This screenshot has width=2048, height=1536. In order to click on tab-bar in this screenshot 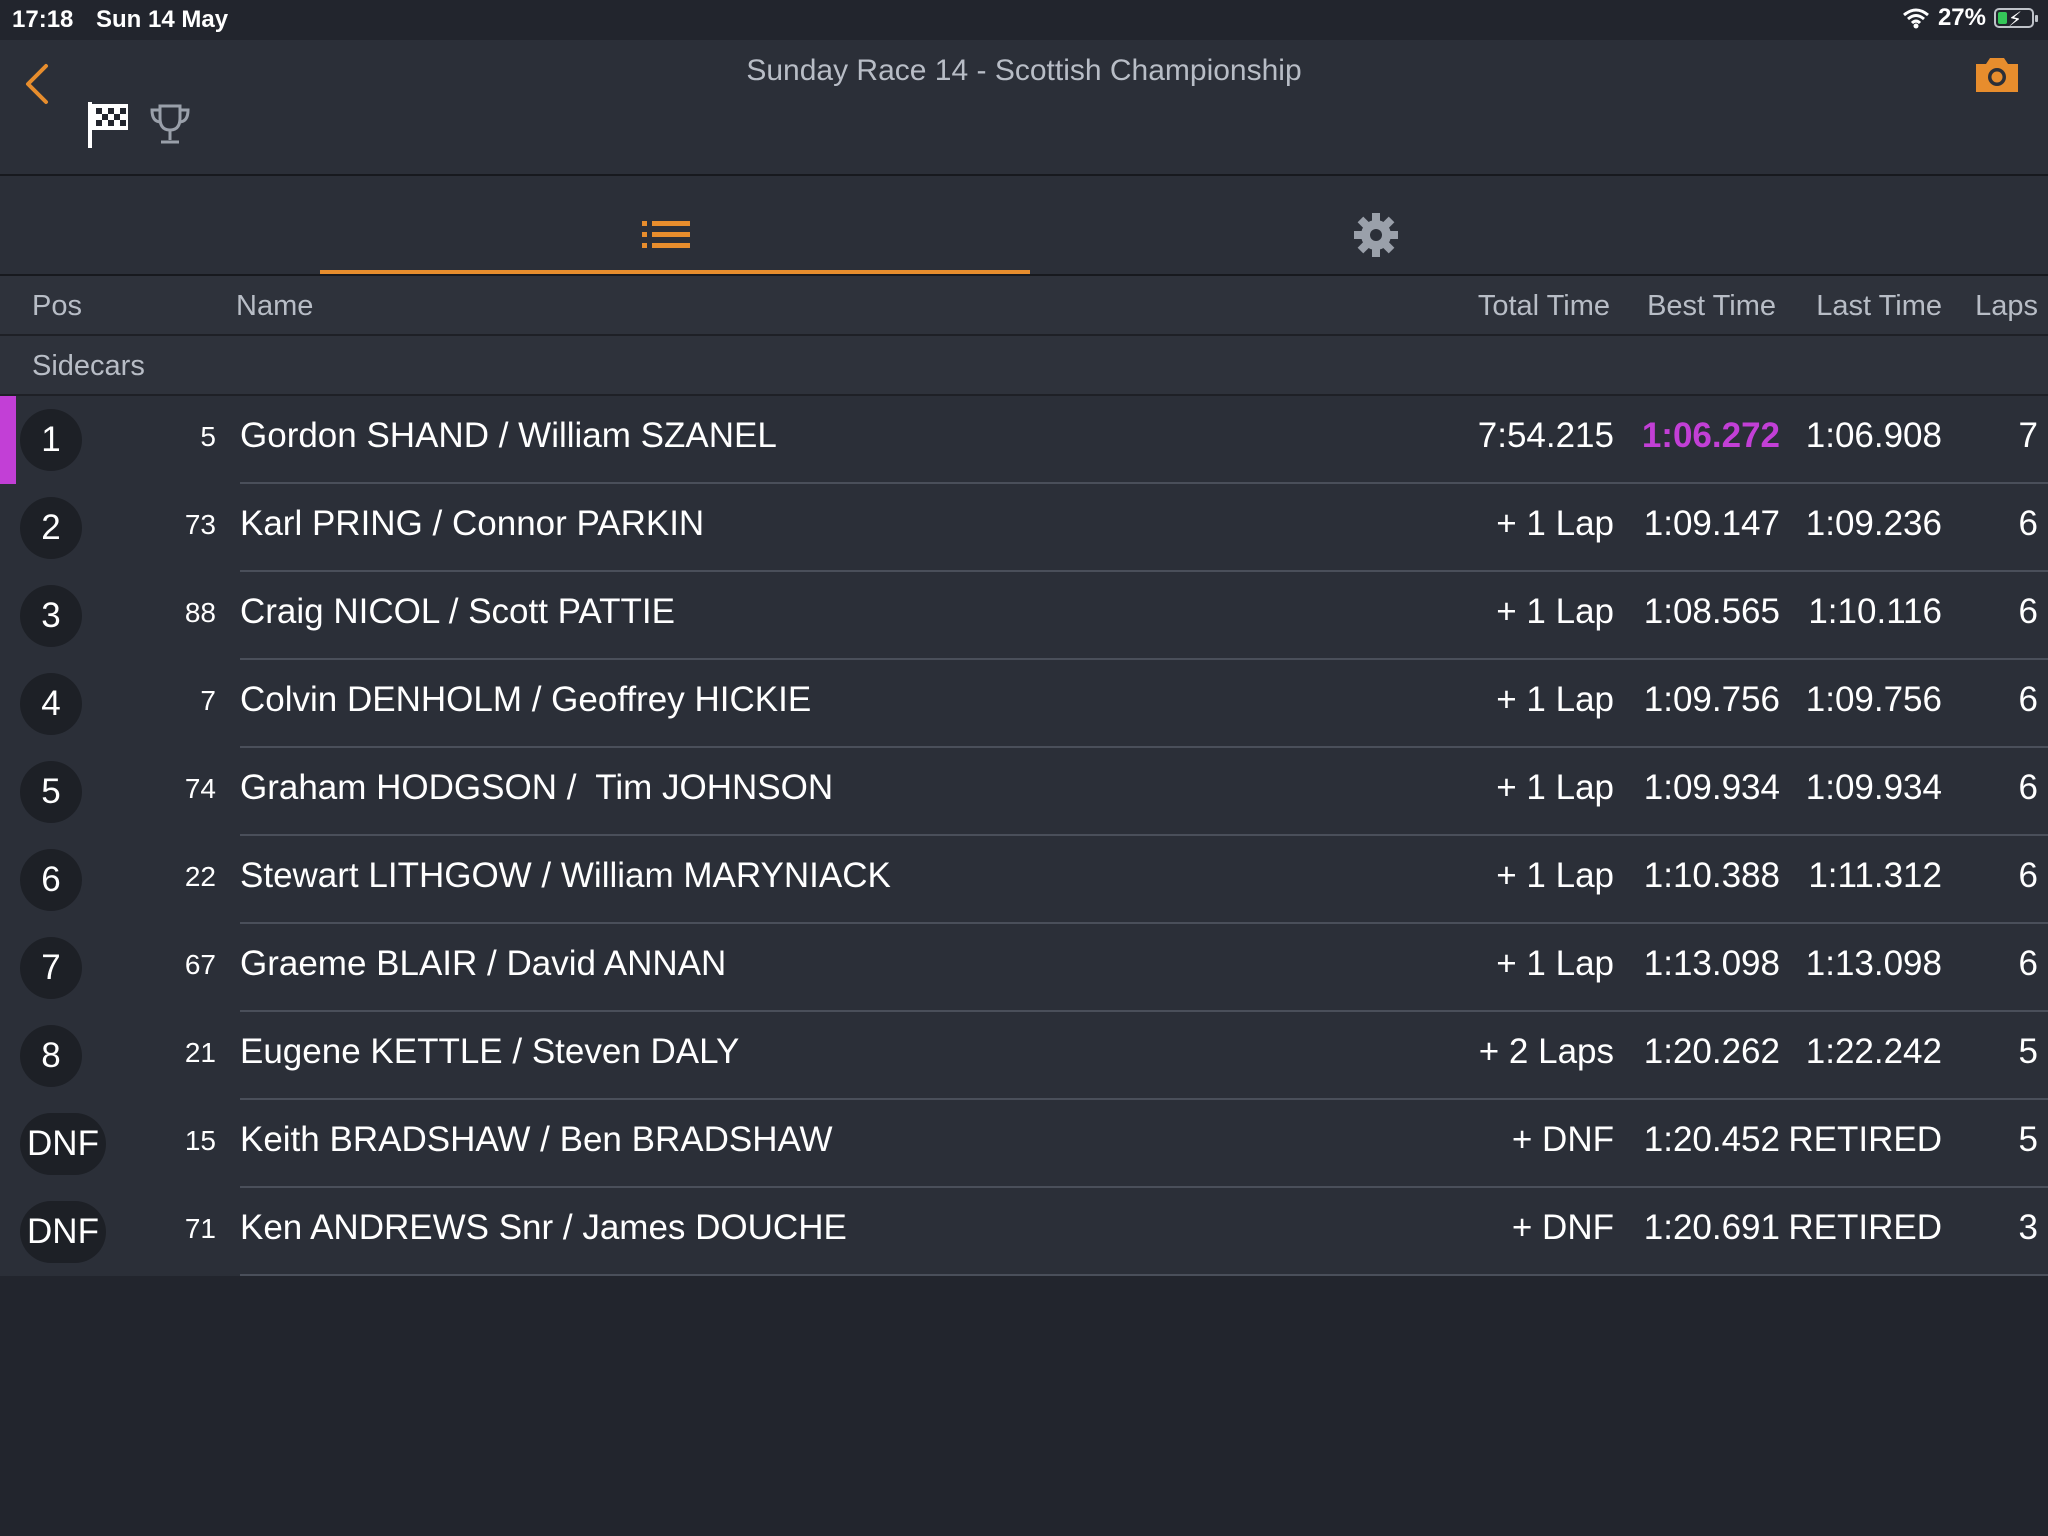, I will do `click(1024, 226)`.